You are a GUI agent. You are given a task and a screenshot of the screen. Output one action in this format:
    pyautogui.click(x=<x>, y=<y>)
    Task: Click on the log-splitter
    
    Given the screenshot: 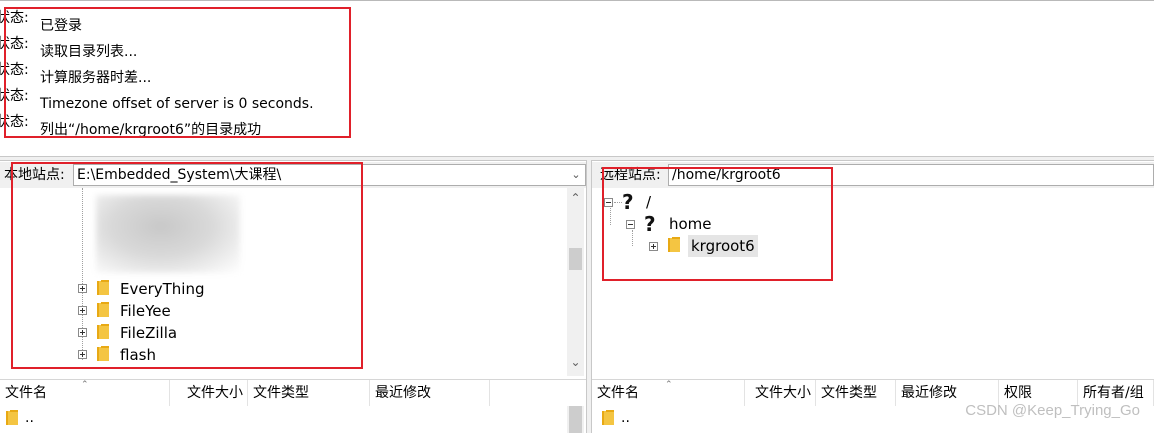 What is the action you would take?
    pyautogui.click(x=577, y=158)
    